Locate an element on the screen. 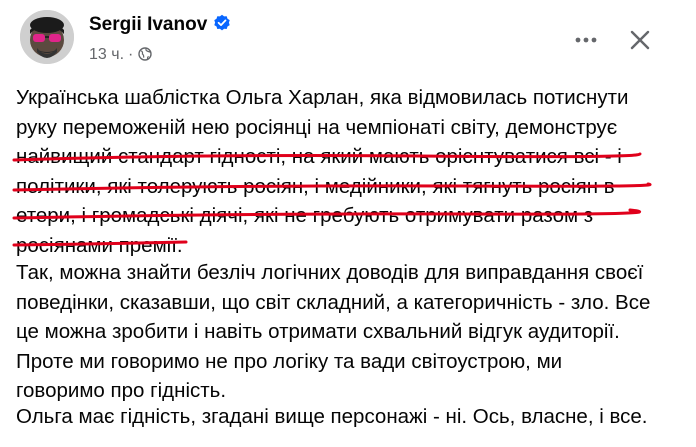 Image resolution: width=696 pixels, height=447 pixels. post-meta: 13 ч. · is located at coordinates (121, 55).